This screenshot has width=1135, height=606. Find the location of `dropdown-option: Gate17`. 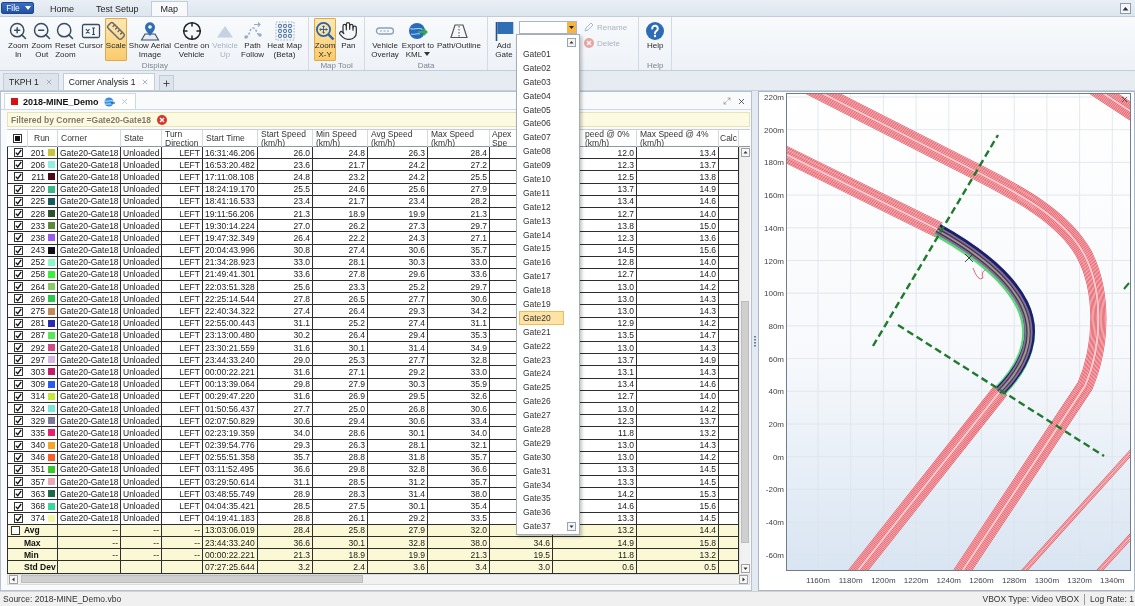

dropdown-option: Gate17 is located at coordinates (541, 276).